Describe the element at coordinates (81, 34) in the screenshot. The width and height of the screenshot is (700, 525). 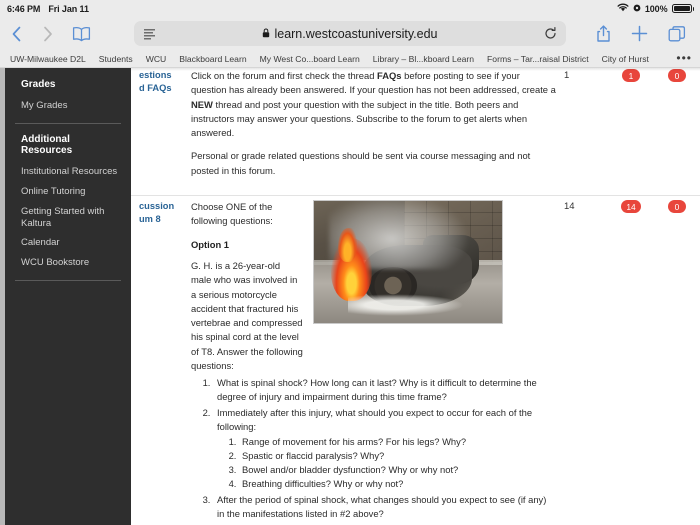
I see `book-icon` at that location.